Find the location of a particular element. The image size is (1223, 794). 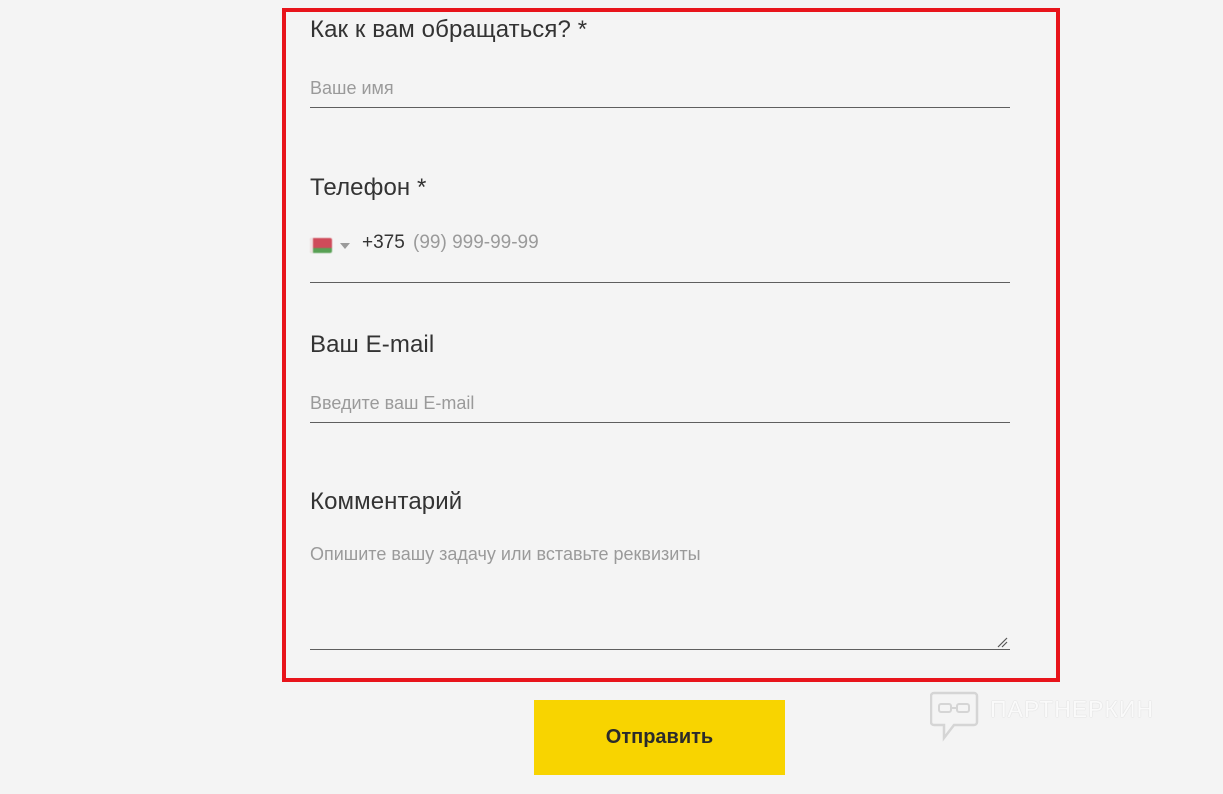

phone-dial-code: +375 is located at coordinates (383, 242).